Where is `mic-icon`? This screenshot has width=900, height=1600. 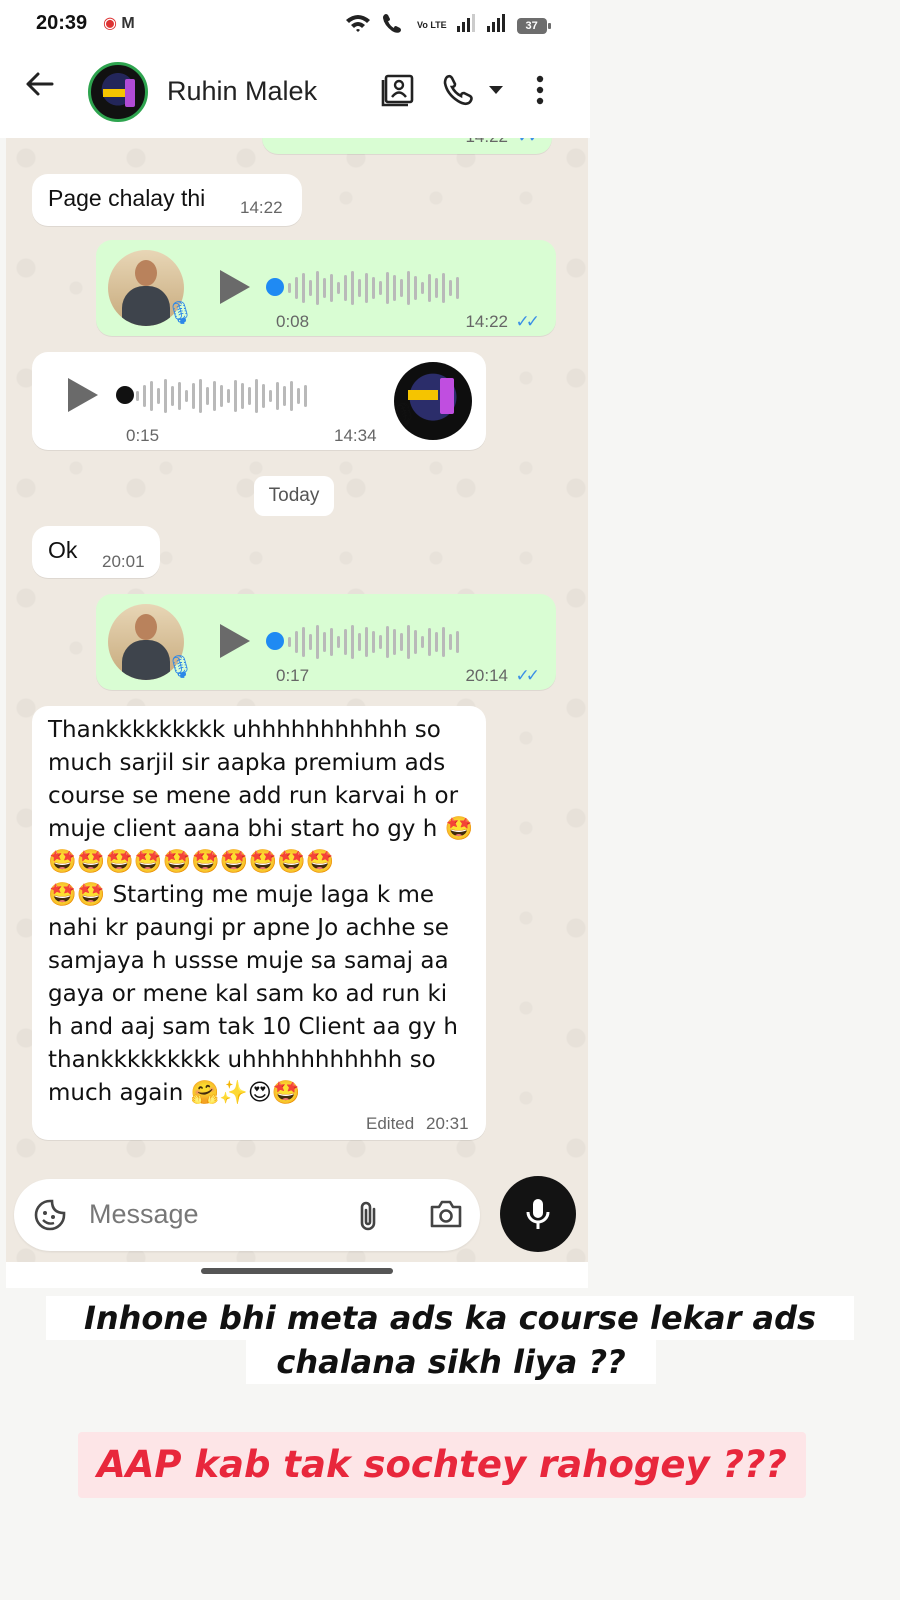 mic-icon is located at coordinates (538, 1214).